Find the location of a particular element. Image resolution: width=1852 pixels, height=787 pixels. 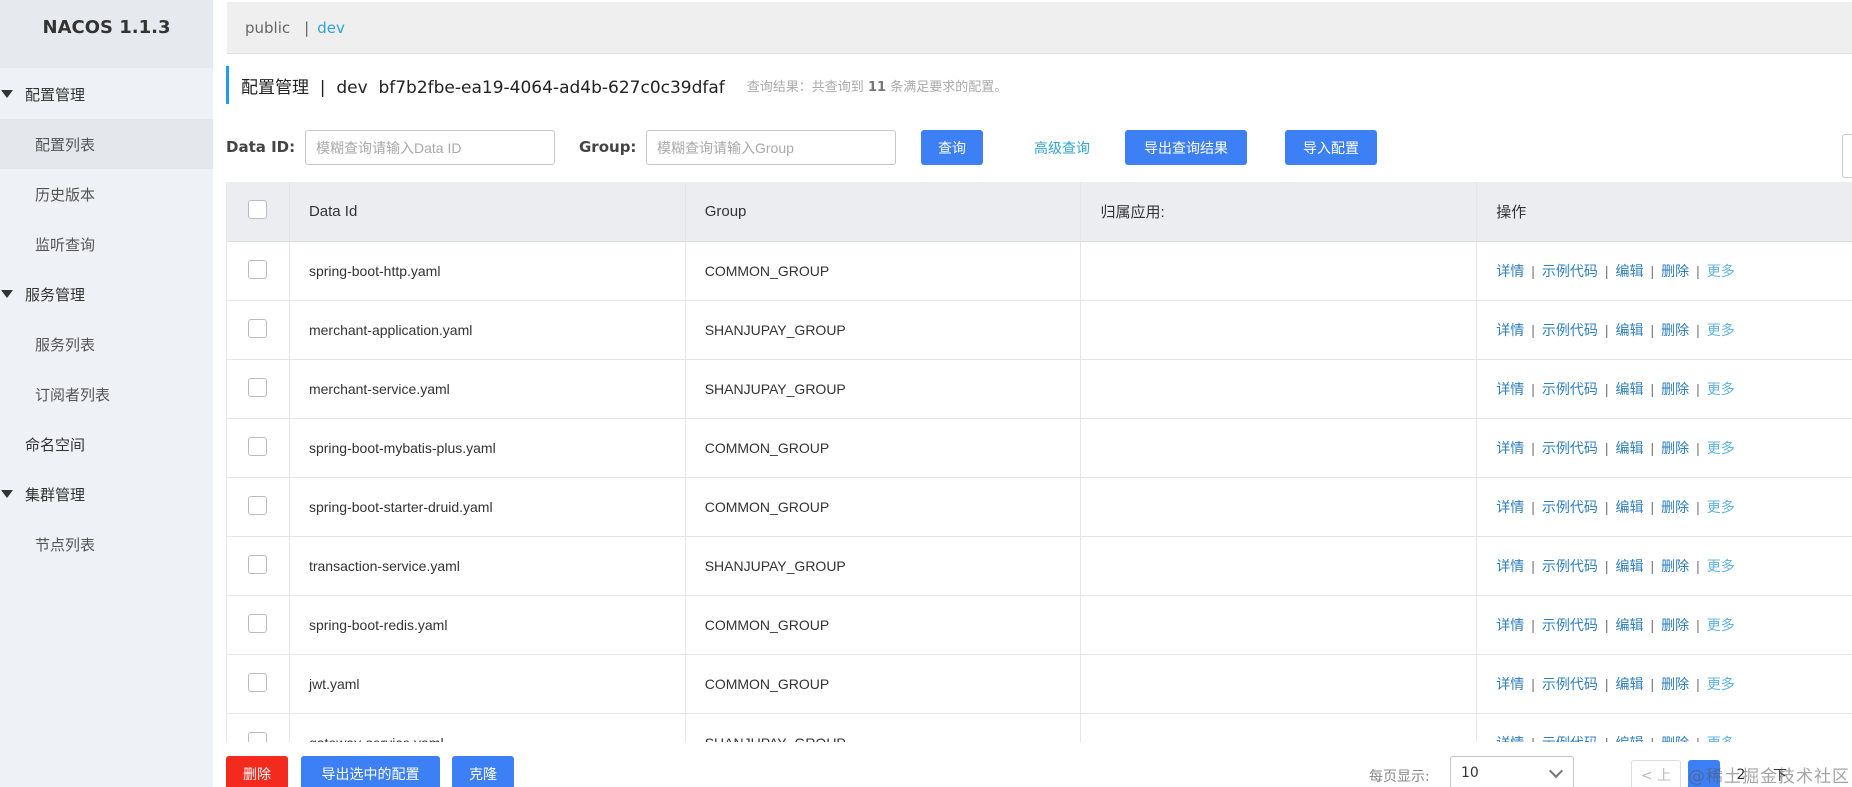

export-results-button: 导出查询结果 is located at coordinates (1186, 147).